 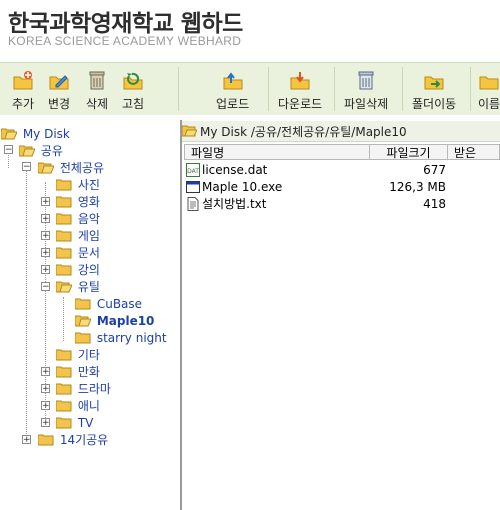 I want to click on tree-item-maple10: Maple10, so click(x=114, y=320).